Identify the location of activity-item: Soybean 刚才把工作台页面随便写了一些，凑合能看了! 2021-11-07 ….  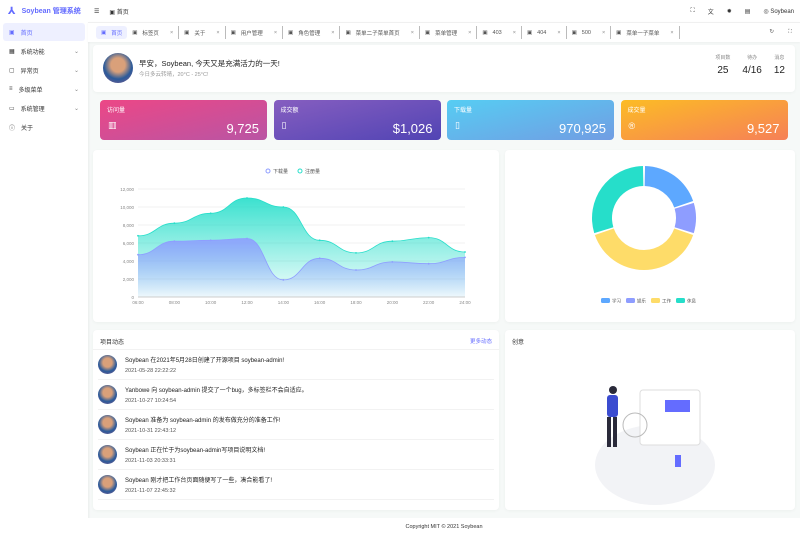
(296, 485).